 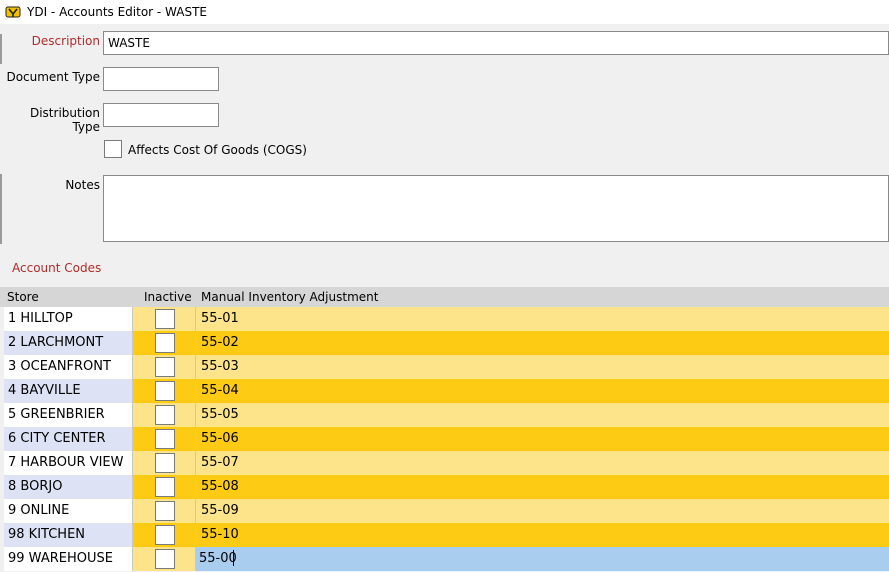 What do you see at coordinates (113, 149) in the screenshot?
I see `cogs-checkbox` at bounding box center [113, 149].